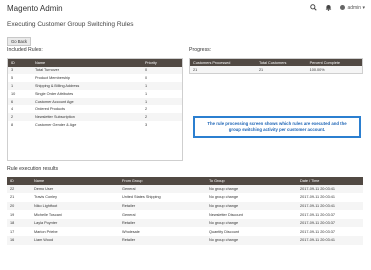 The image size is (371, 270). Describe the element at coordinates (25, 50) in the screenshot. I see `included-rules-title: Included Rules:` at that location.